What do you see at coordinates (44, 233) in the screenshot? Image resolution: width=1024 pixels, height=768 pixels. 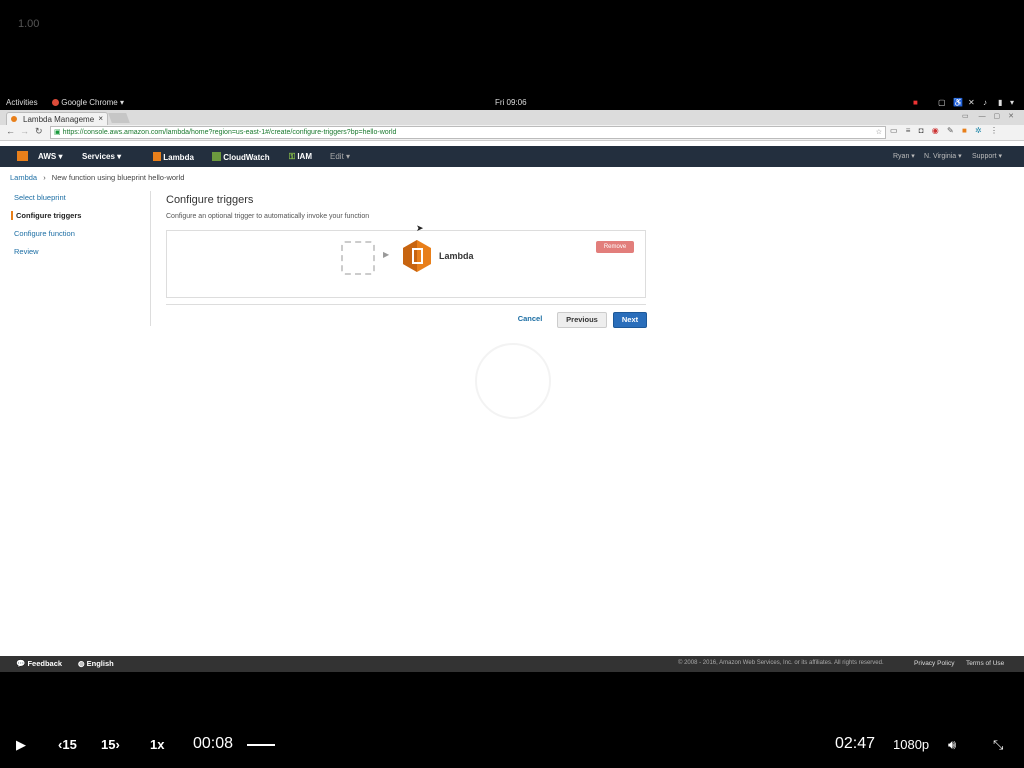 I see `step-configure-function: Configure function` at bounding box center [44, 233].